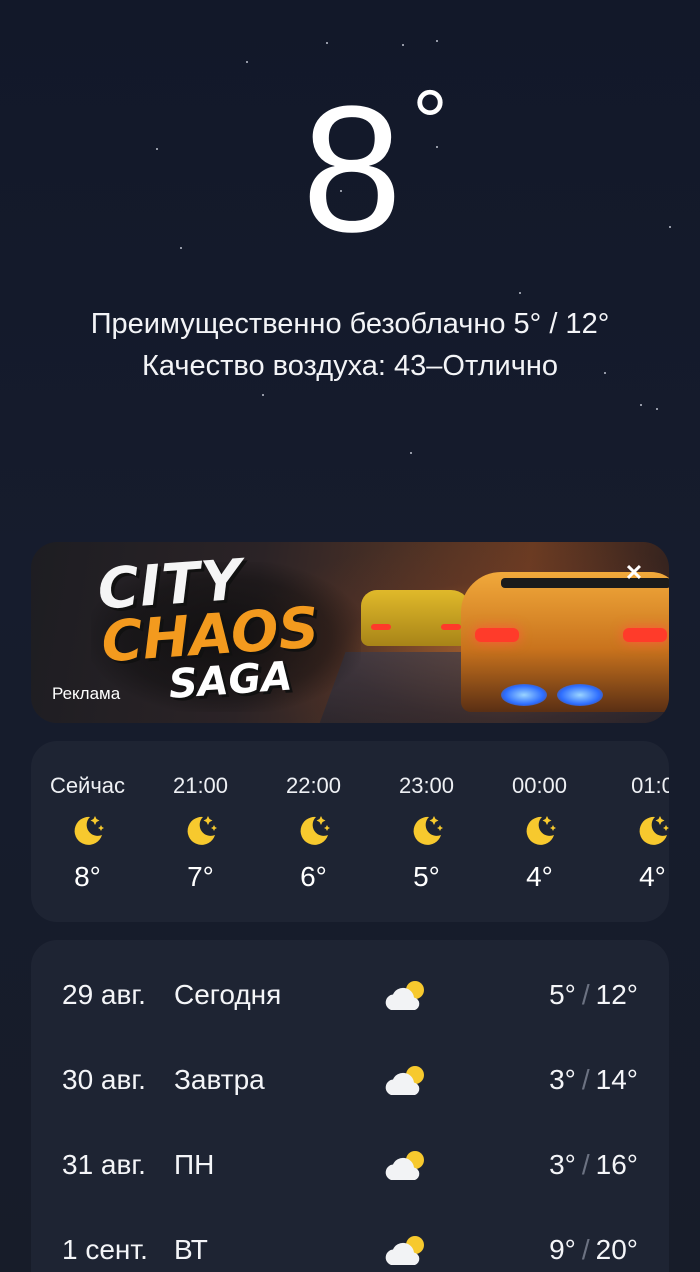  Describe the element at coordinates (565, 642) in the screenshot. I see `ad-car-orange` at that location.